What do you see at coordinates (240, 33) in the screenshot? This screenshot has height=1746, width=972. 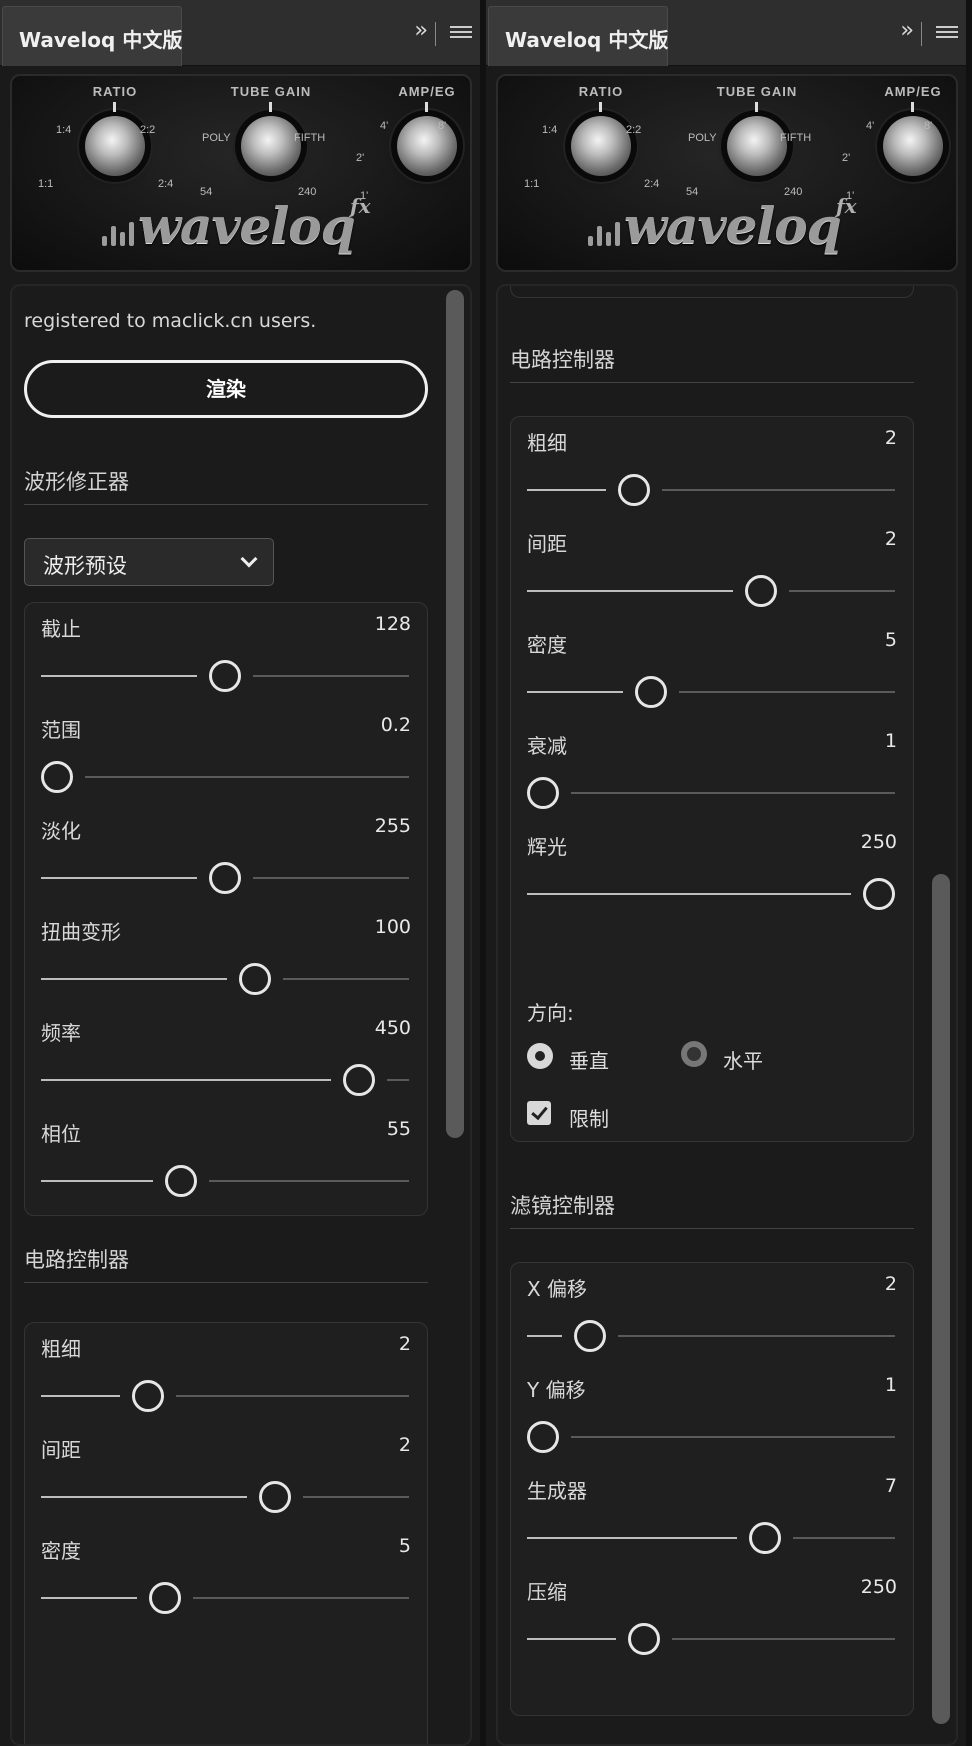 I see `panel-tab-bar: Waveloq 中文版 ››` at bounding box center [240, 33].